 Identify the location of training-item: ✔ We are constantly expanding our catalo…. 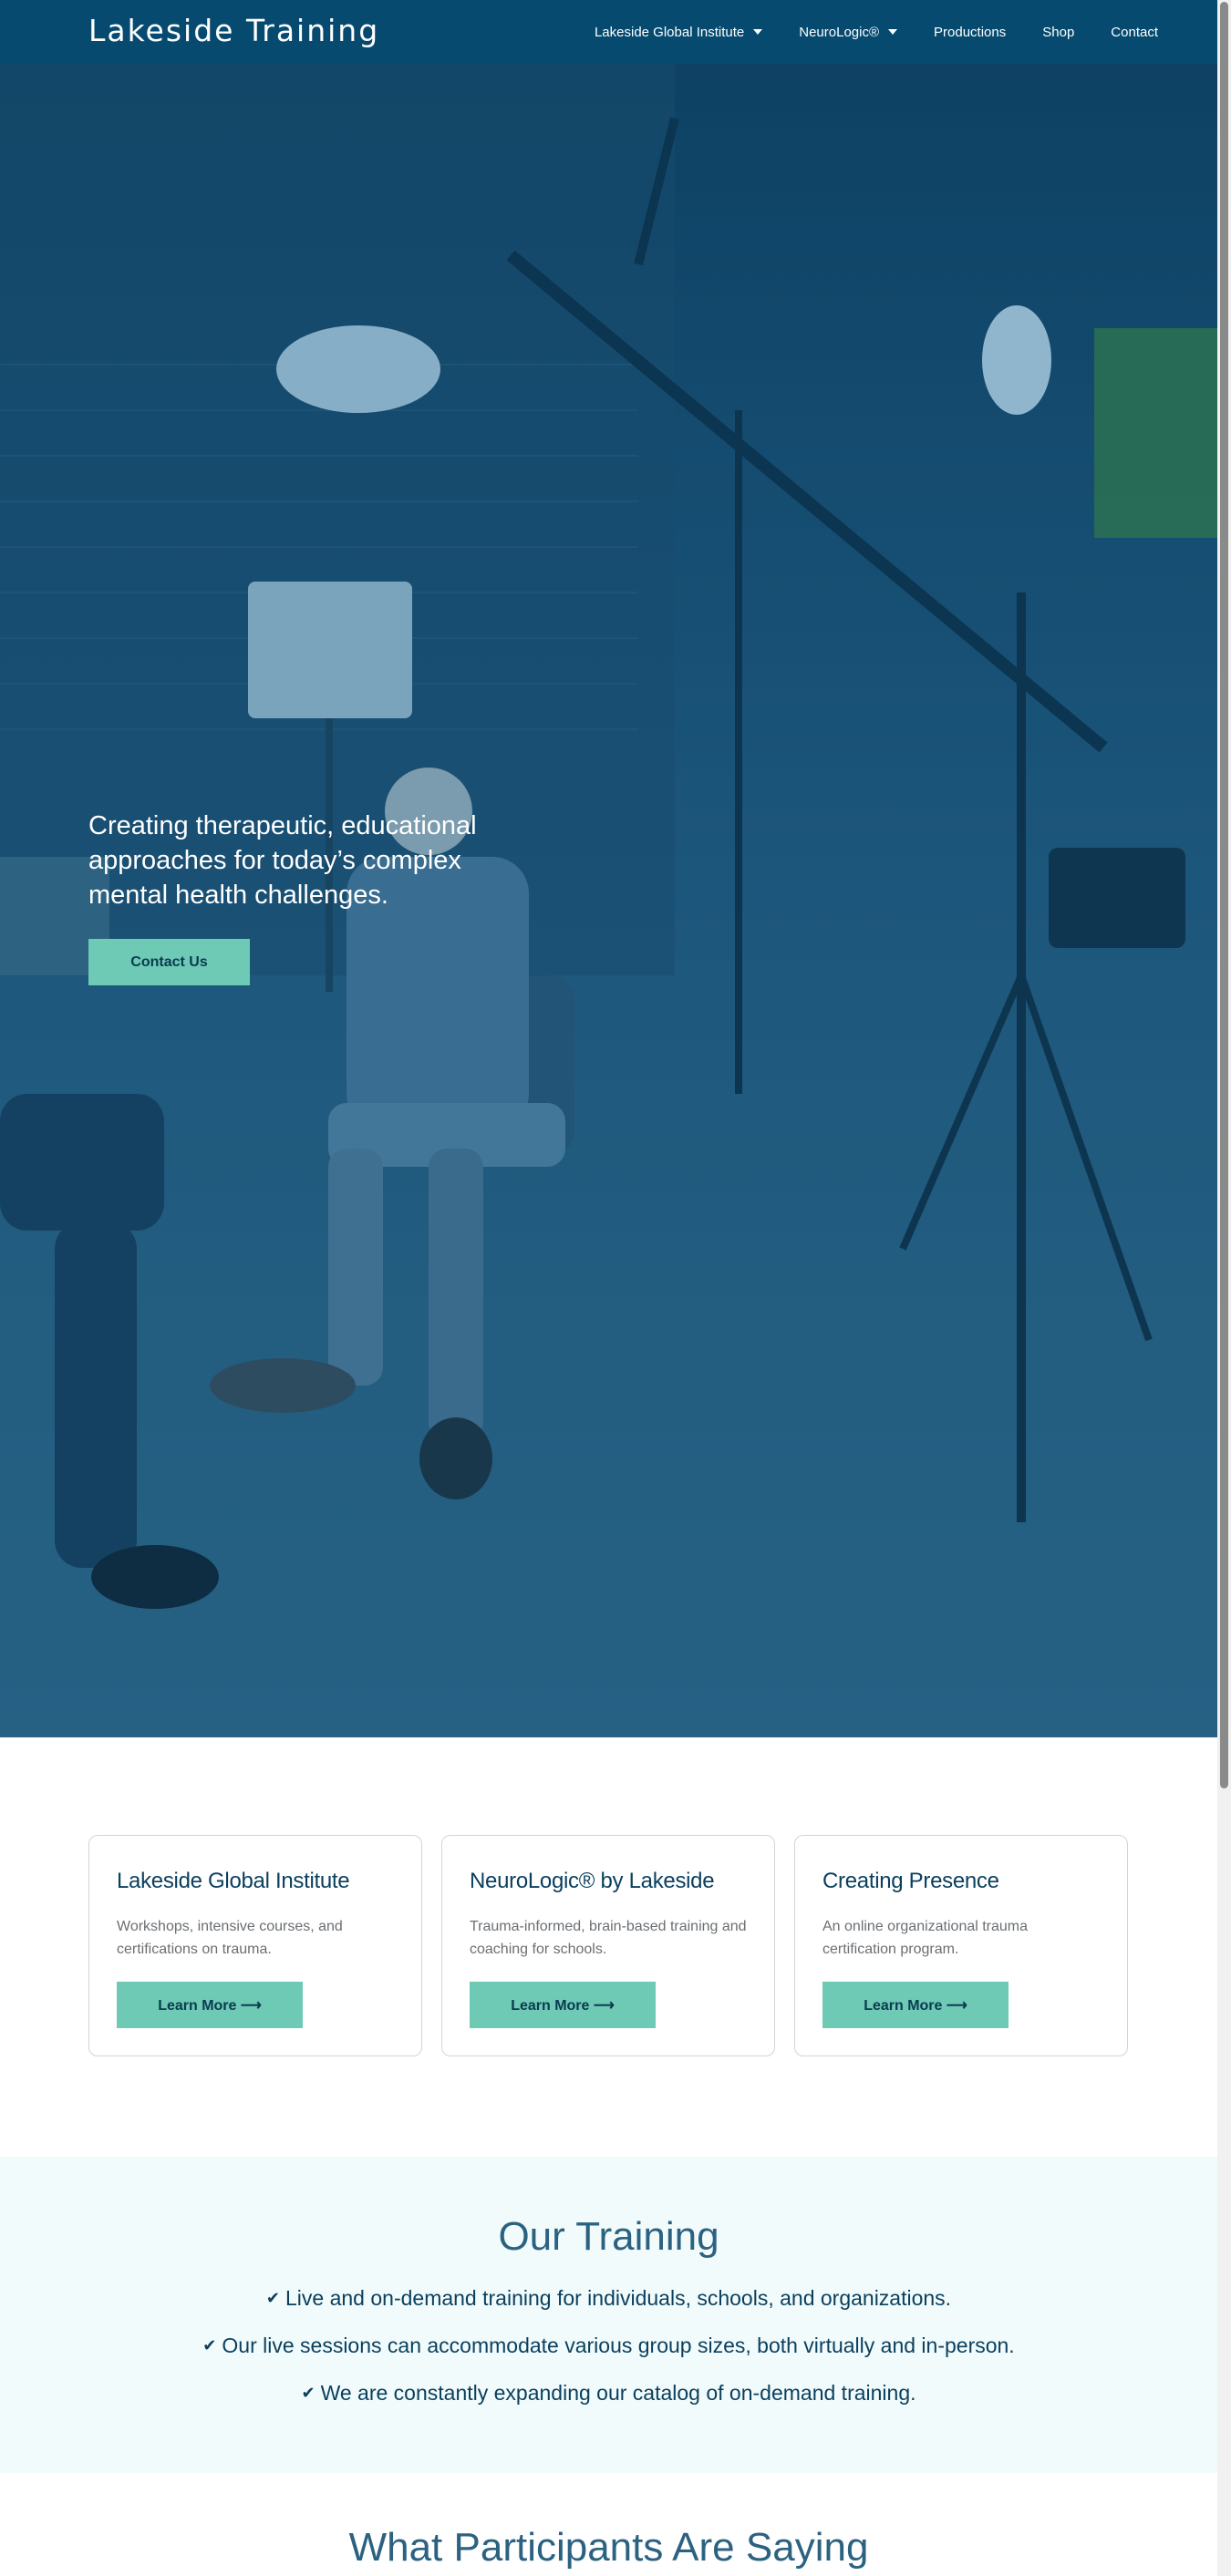
(608, 2392).